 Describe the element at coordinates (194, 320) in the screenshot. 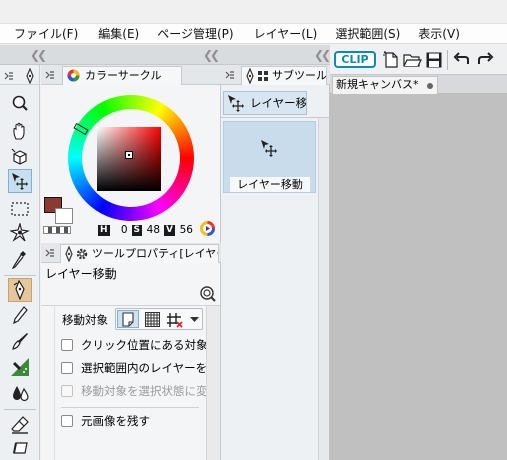

I see `chevron-down-icon` at that location.